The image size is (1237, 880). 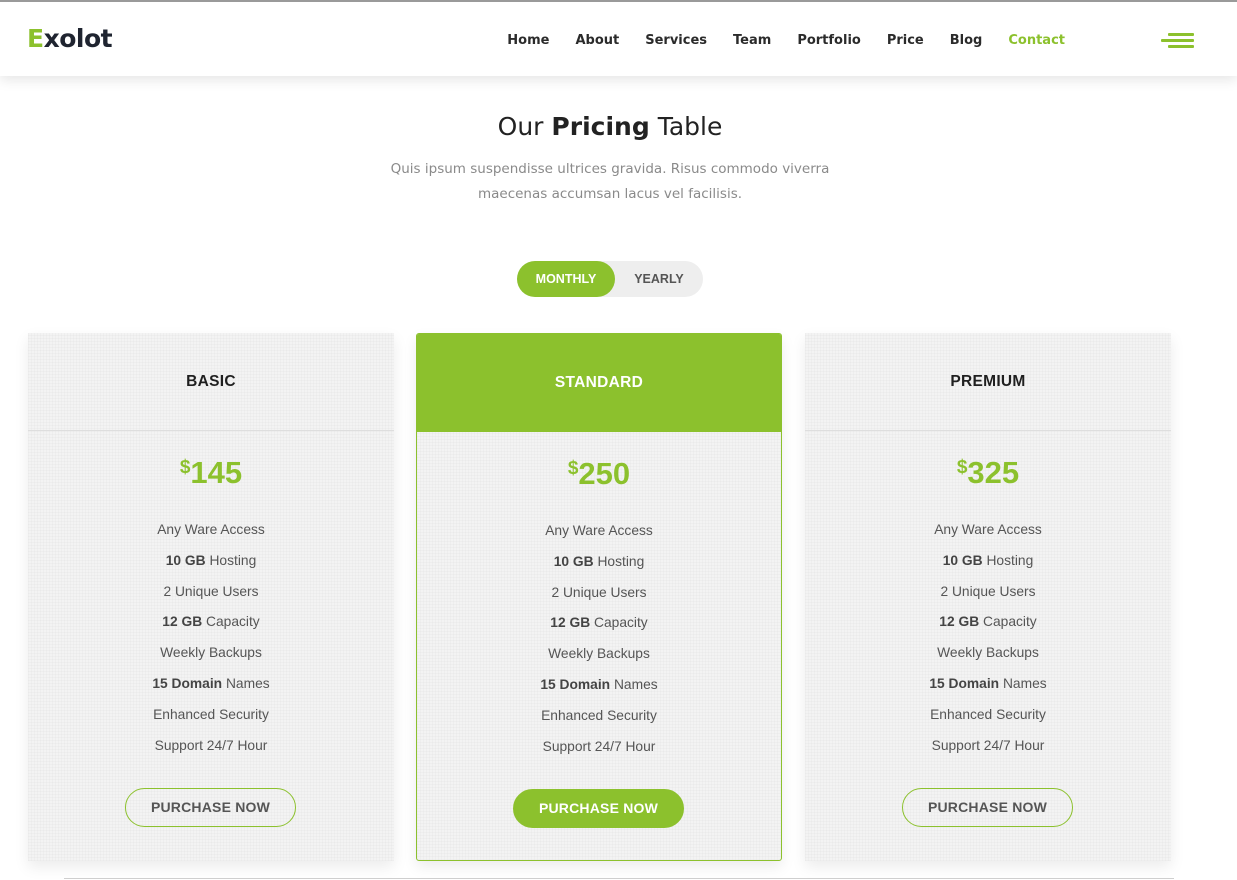 What do you see at coordinates (1177, 41) in the screenshot?
I see `hamburger-menu-icon` at bounding box center [1177, 41].